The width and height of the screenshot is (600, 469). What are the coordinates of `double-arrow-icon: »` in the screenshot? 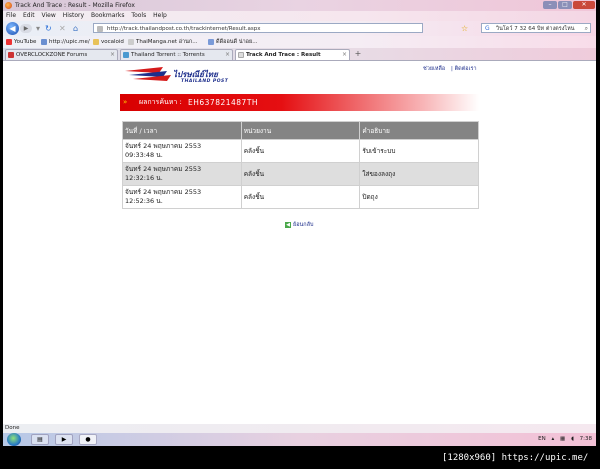 It's located at (125, 102).